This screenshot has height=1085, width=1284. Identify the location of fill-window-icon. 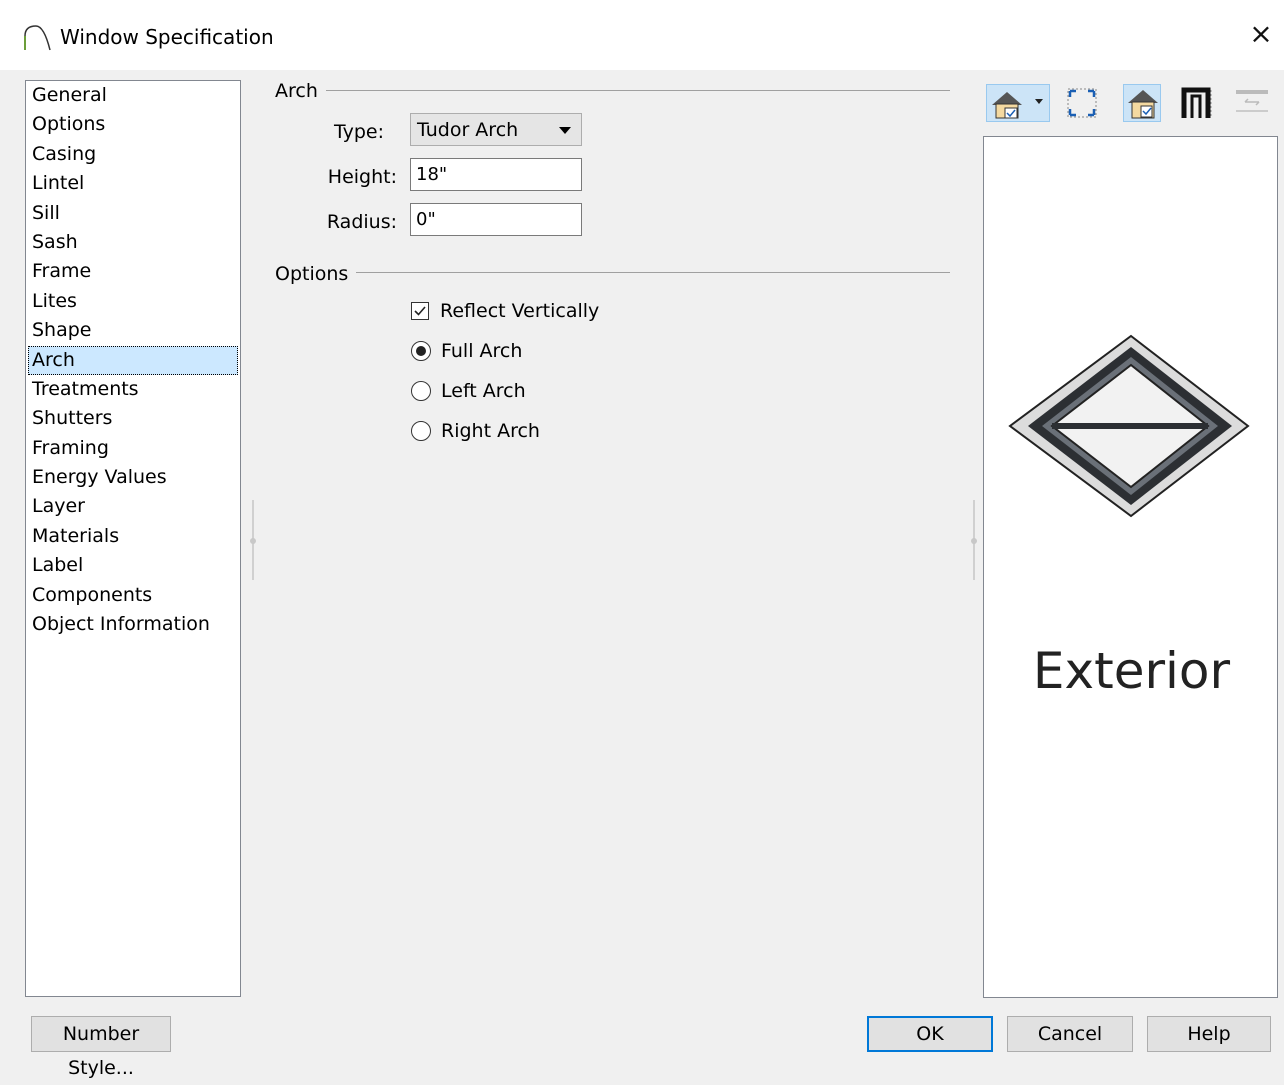
(1082, 103).